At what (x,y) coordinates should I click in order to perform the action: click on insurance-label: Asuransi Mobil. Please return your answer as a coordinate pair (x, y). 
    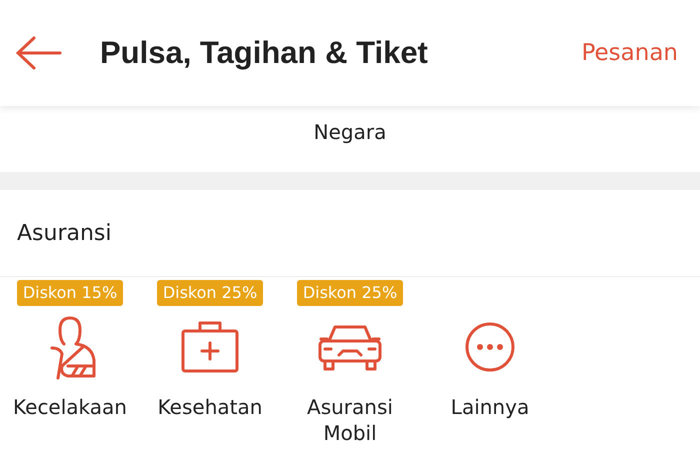
    Looking at the image, I should click on (350, 420).